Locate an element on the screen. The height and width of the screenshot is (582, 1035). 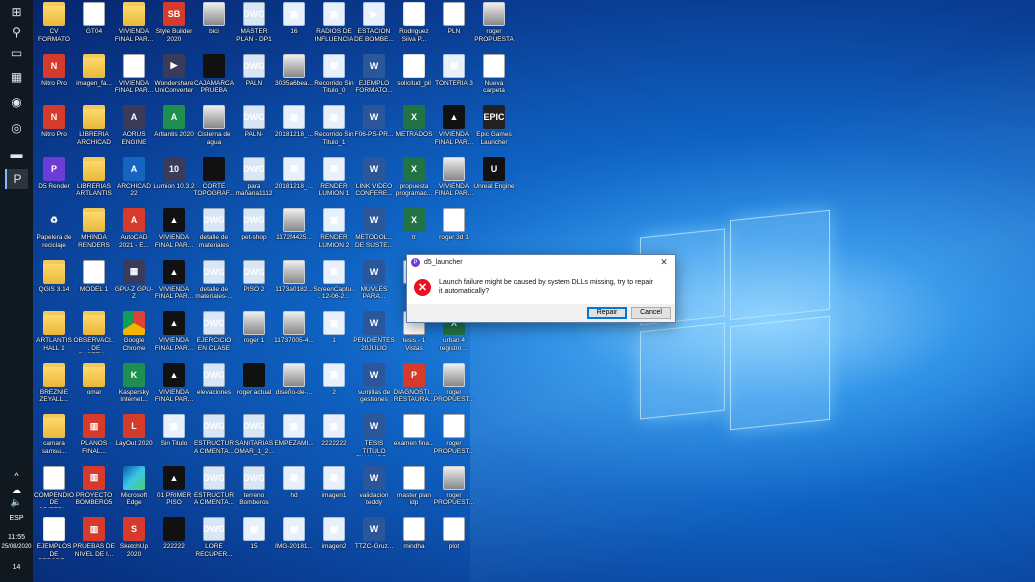
desktop-icon: ▣ TONTERIA 3 is located at coordinates (454, 79).